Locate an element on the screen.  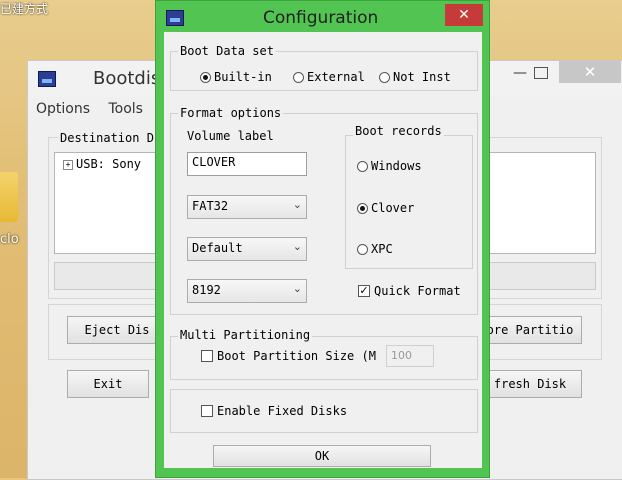
multi-partition-label: Multi Partitioning is located at coordinates (245, 335).